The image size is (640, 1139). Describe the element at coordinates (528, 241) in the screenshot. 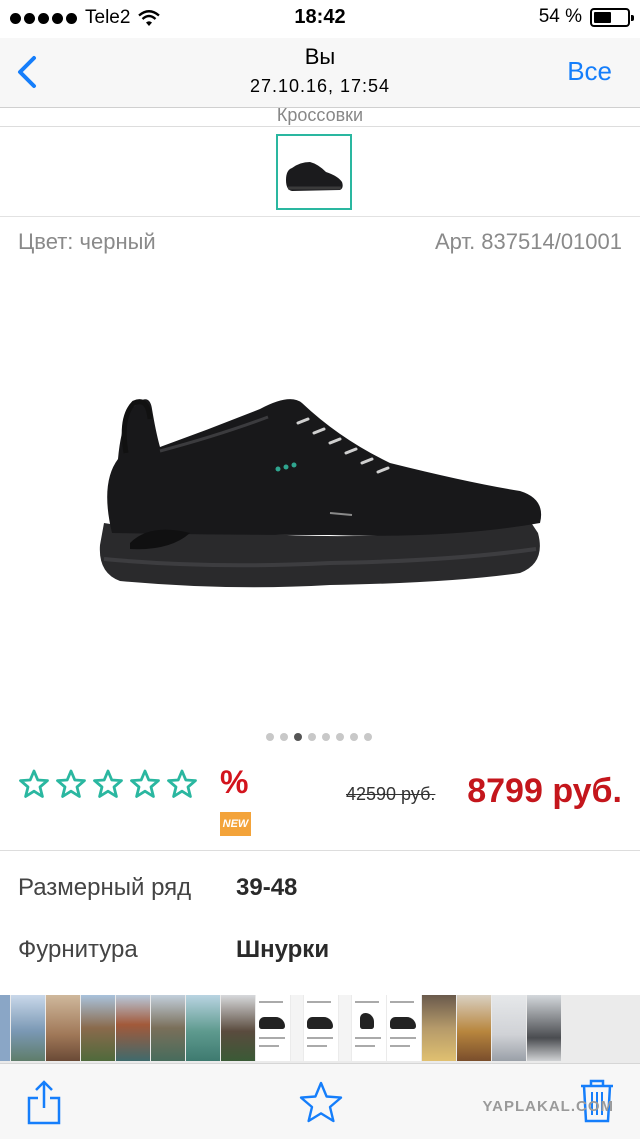

I see `article-number: Арт. 837514/01001` at that location.